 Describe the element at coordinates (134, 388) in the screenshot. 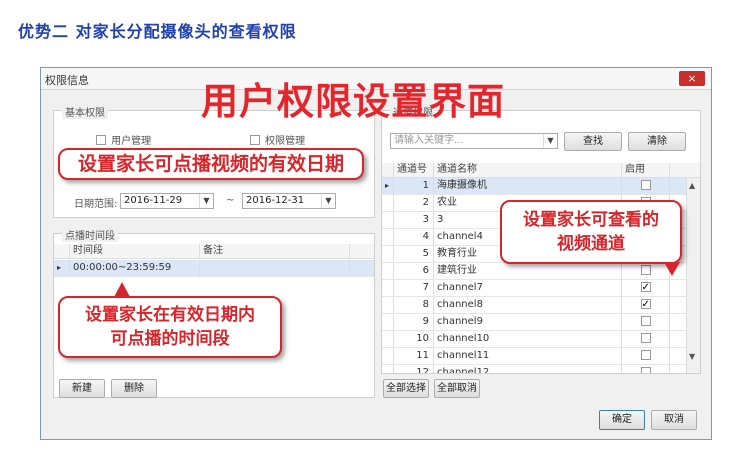

I see `delete-button: 删除` at that location.